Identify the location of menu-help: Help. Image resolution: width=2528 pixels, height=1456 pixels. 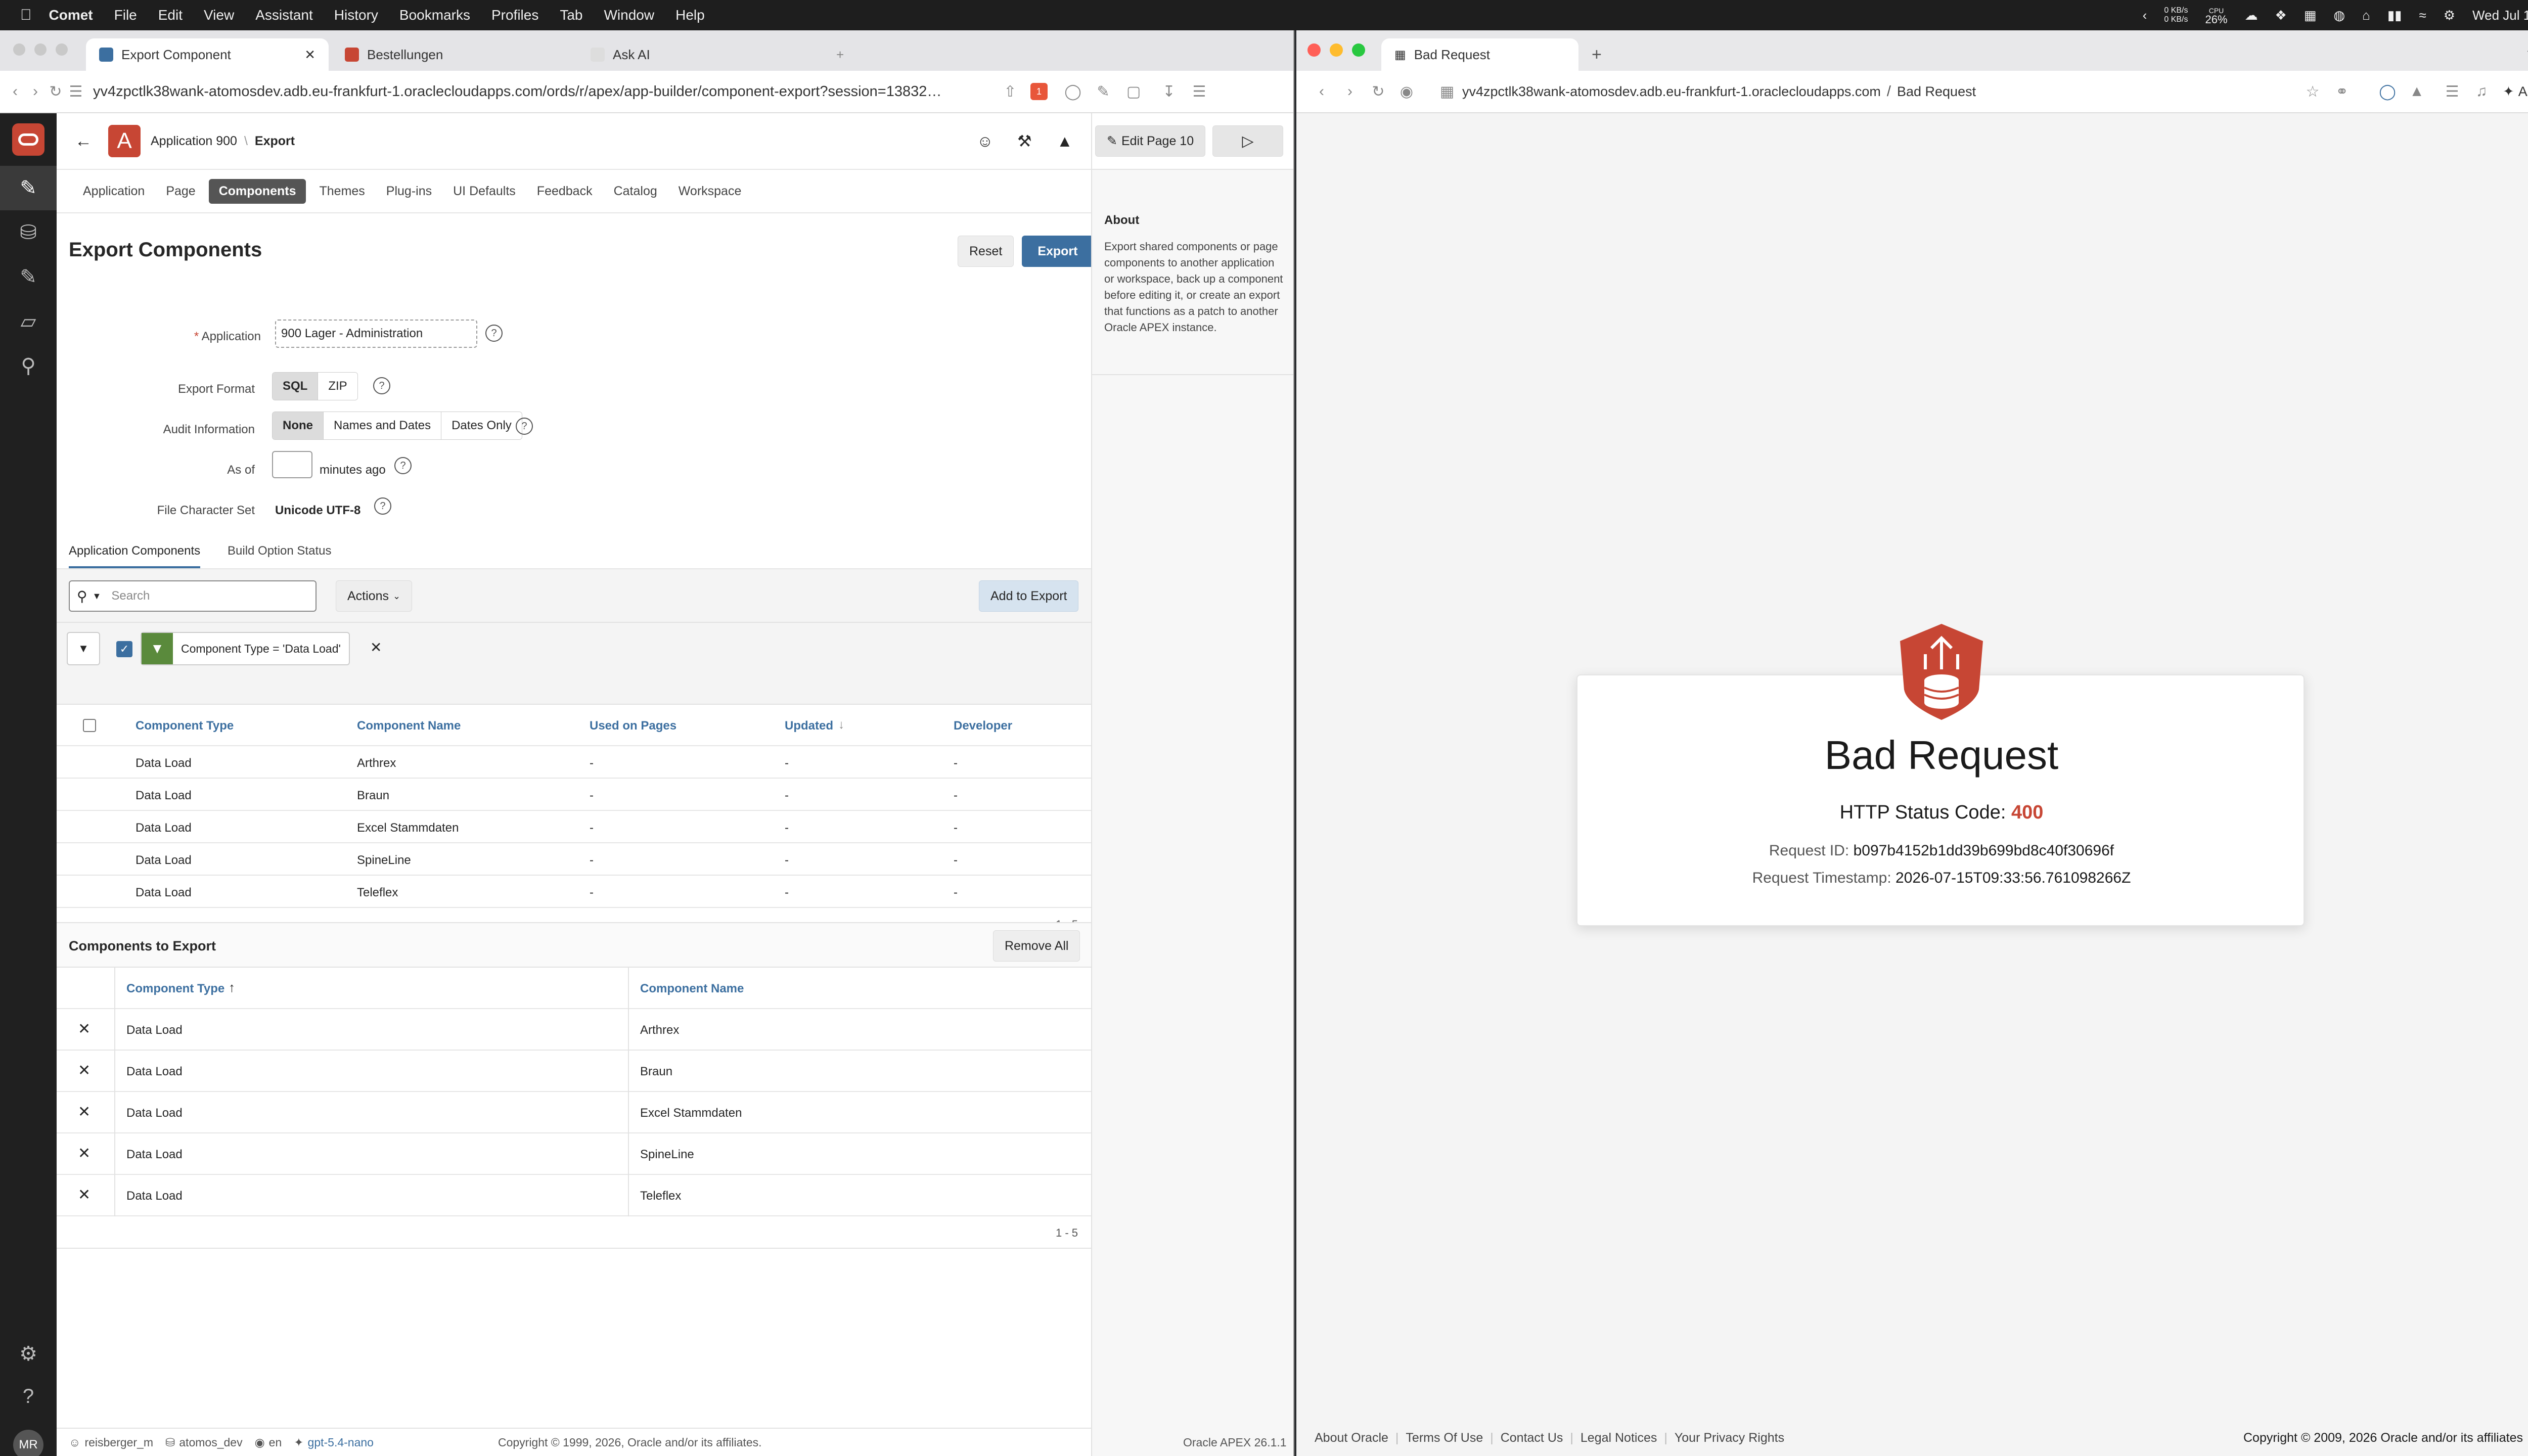
(690, 15).